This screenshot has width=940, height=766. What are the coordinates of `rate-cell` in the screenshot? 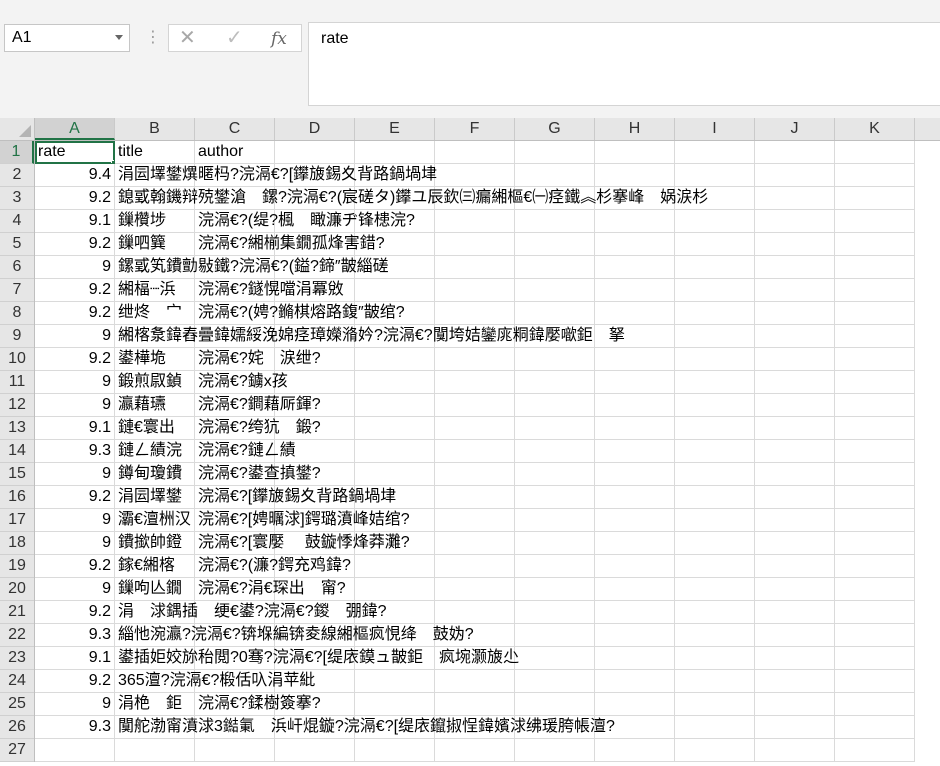 It's located at (75, 750).